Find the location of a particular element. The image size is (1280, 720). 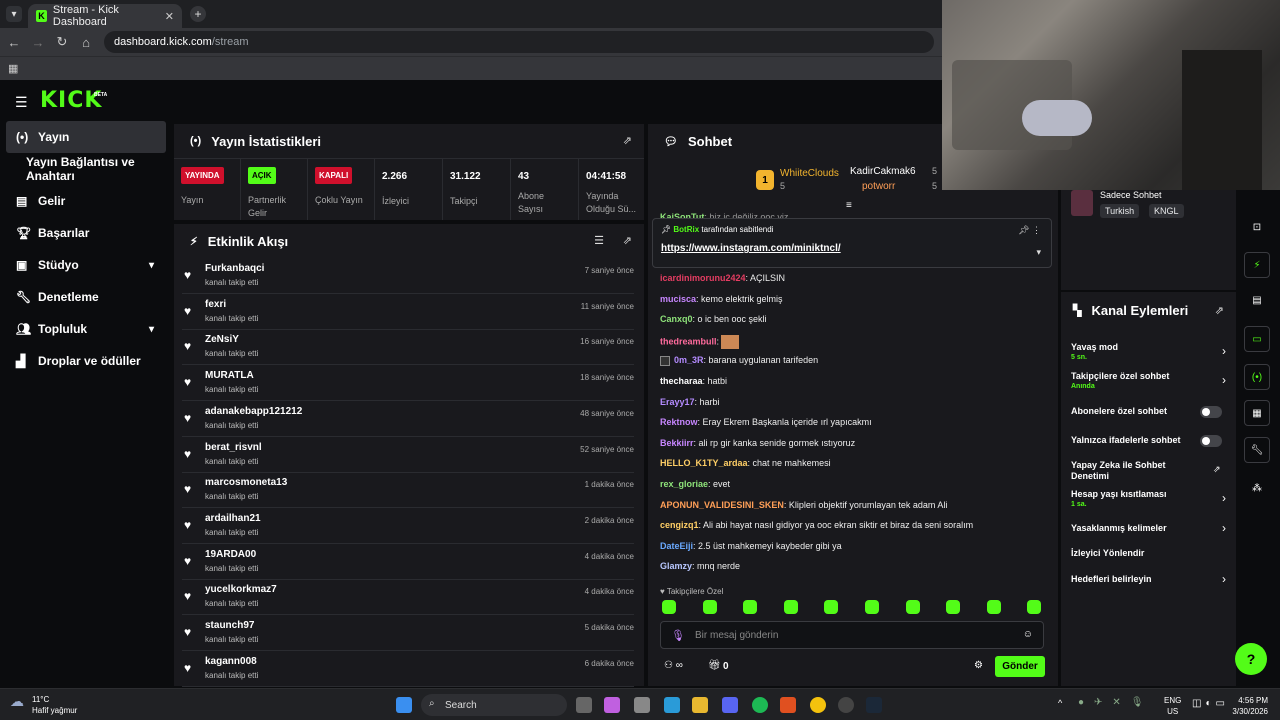

apps-grid-icon: ▦ is located at coordinates (13, 68).